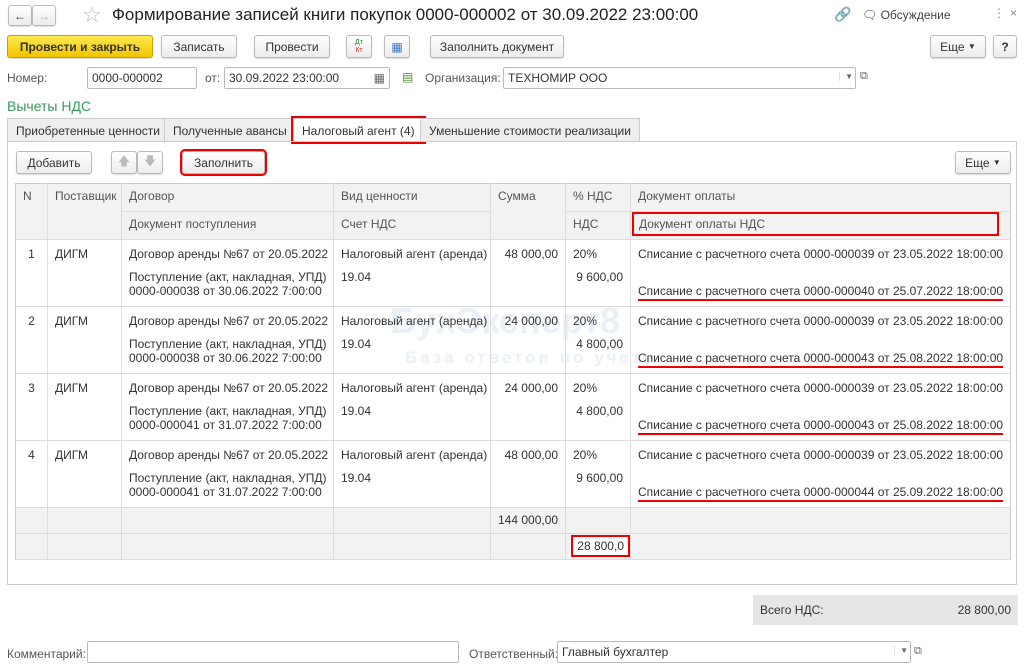 The image size is (1024, 669). What do you see at coordinates (92, 15) in the screenshot?
I see `star-icon: ☆` at bounding box center [92, 15].